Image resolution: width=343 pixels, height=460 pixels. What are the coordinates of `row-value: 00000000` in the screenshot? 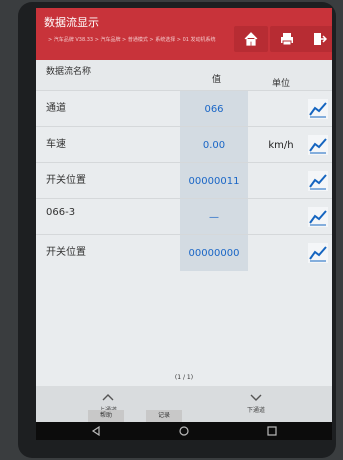 It's located at (214, 253).